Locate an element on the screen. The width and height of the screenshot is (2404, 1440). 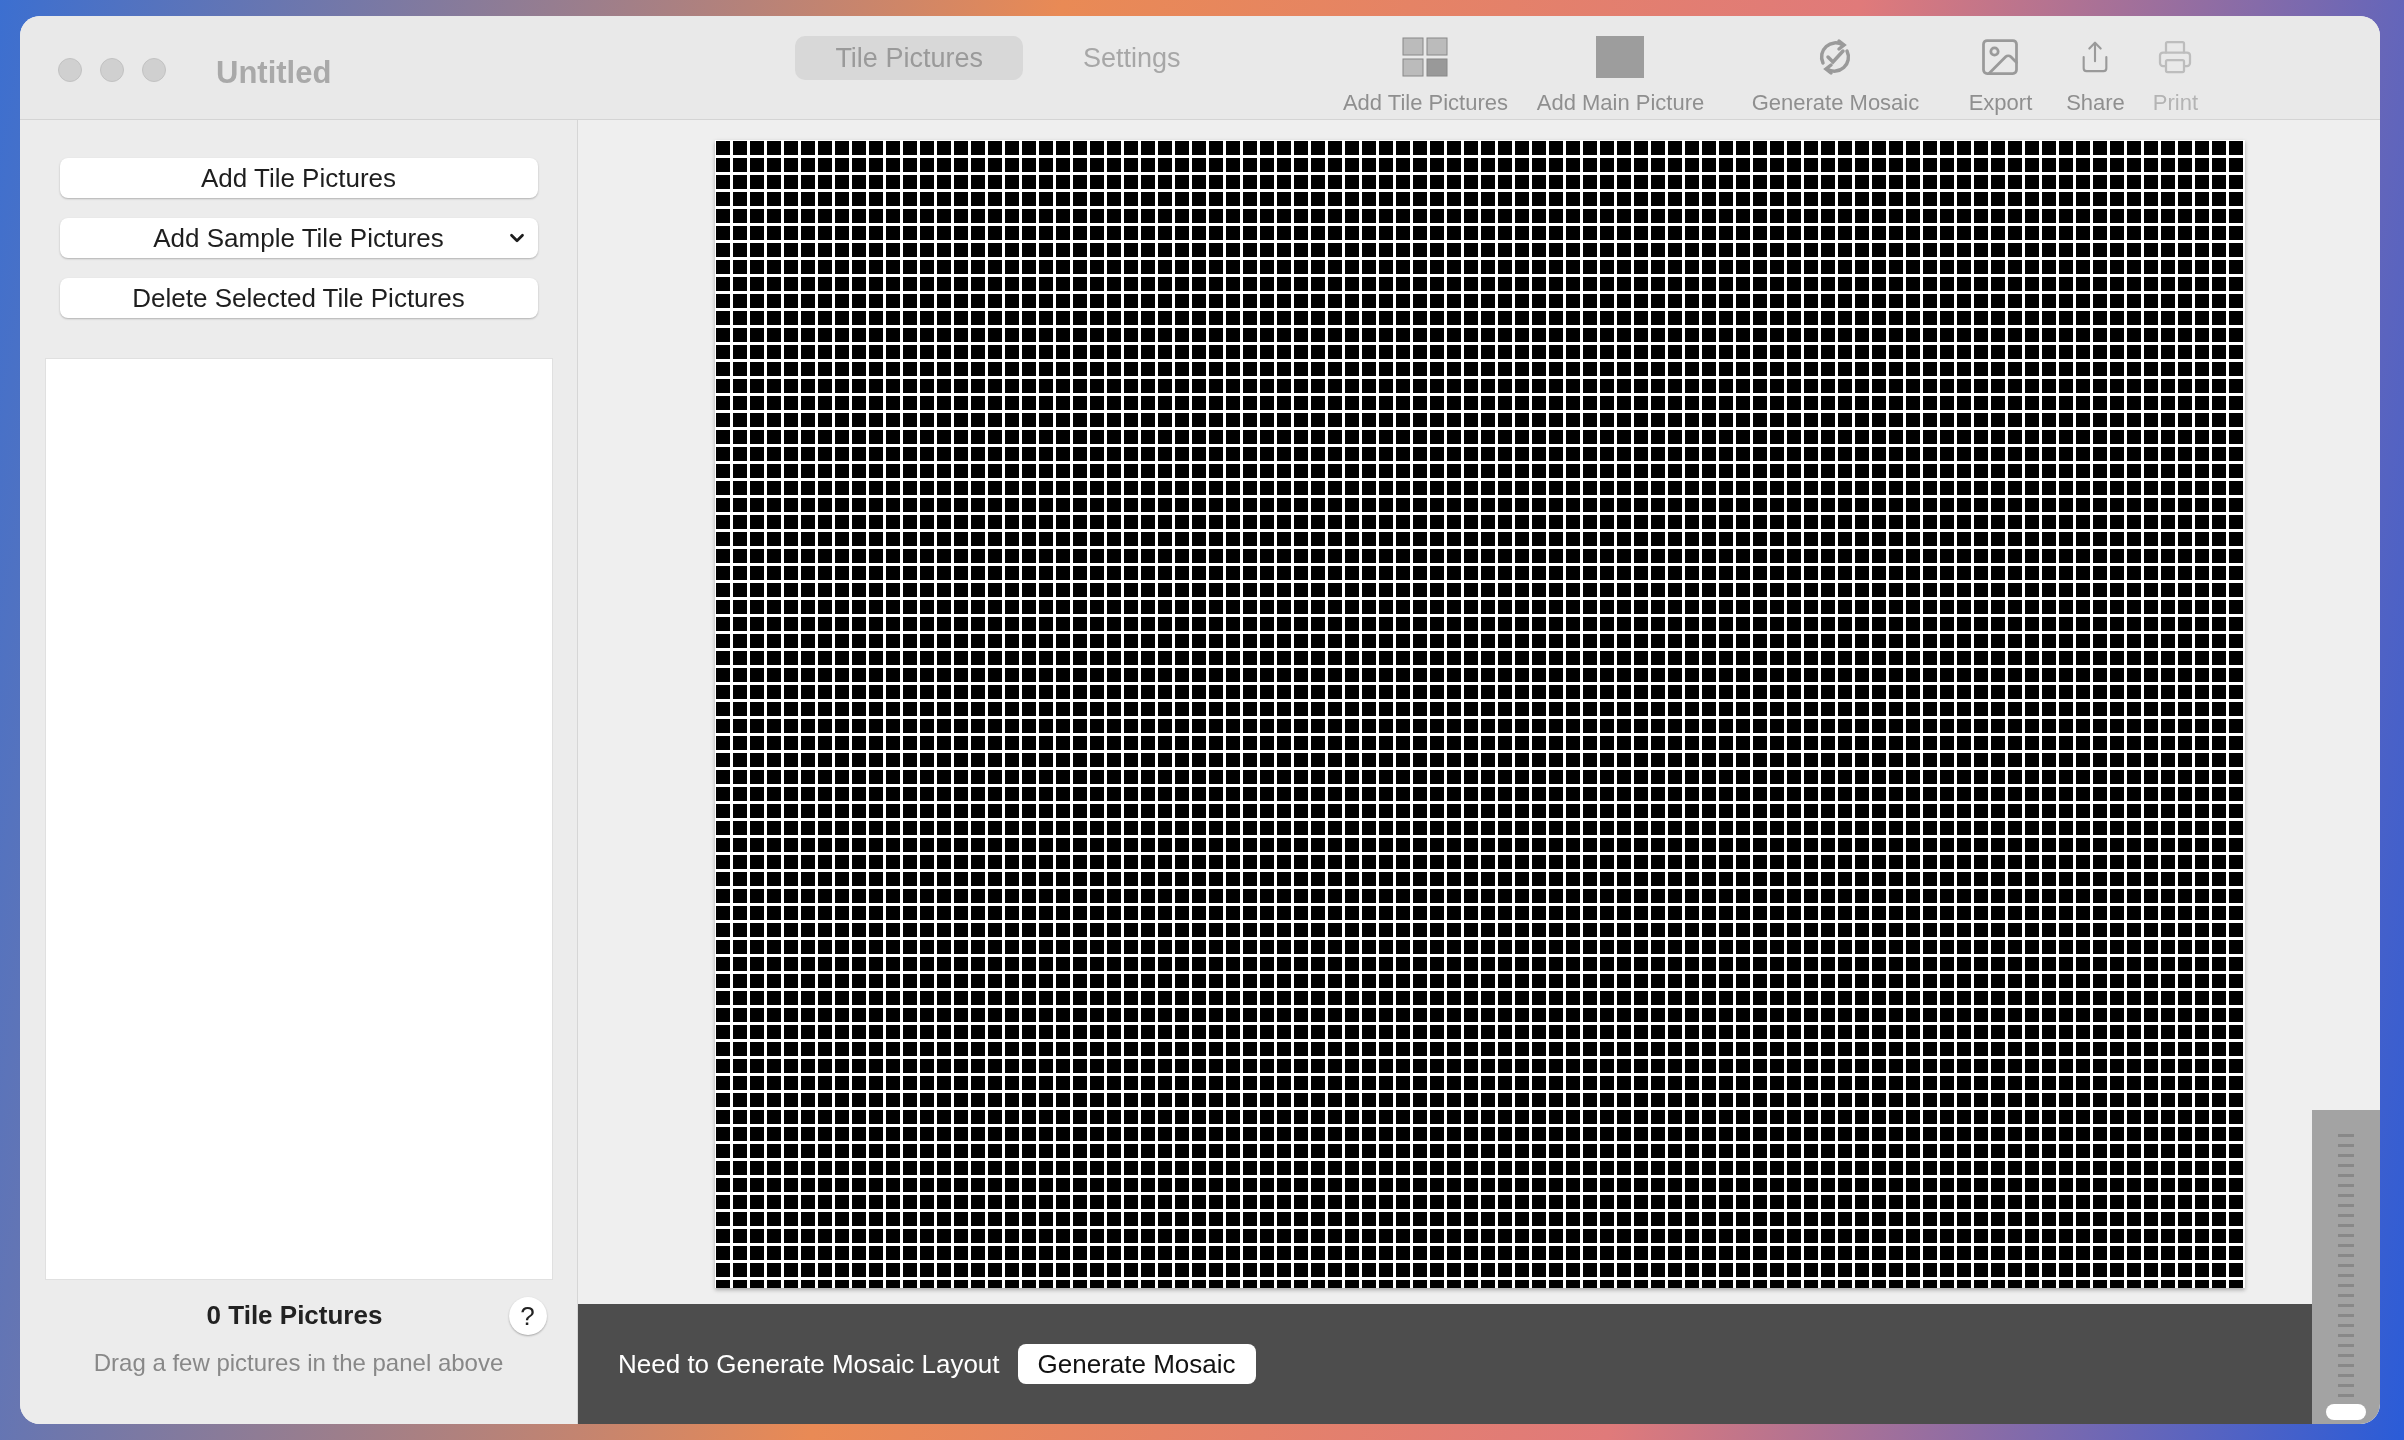
sidebar-button: Add Tile Pictures is located at coordinates (298, 178).